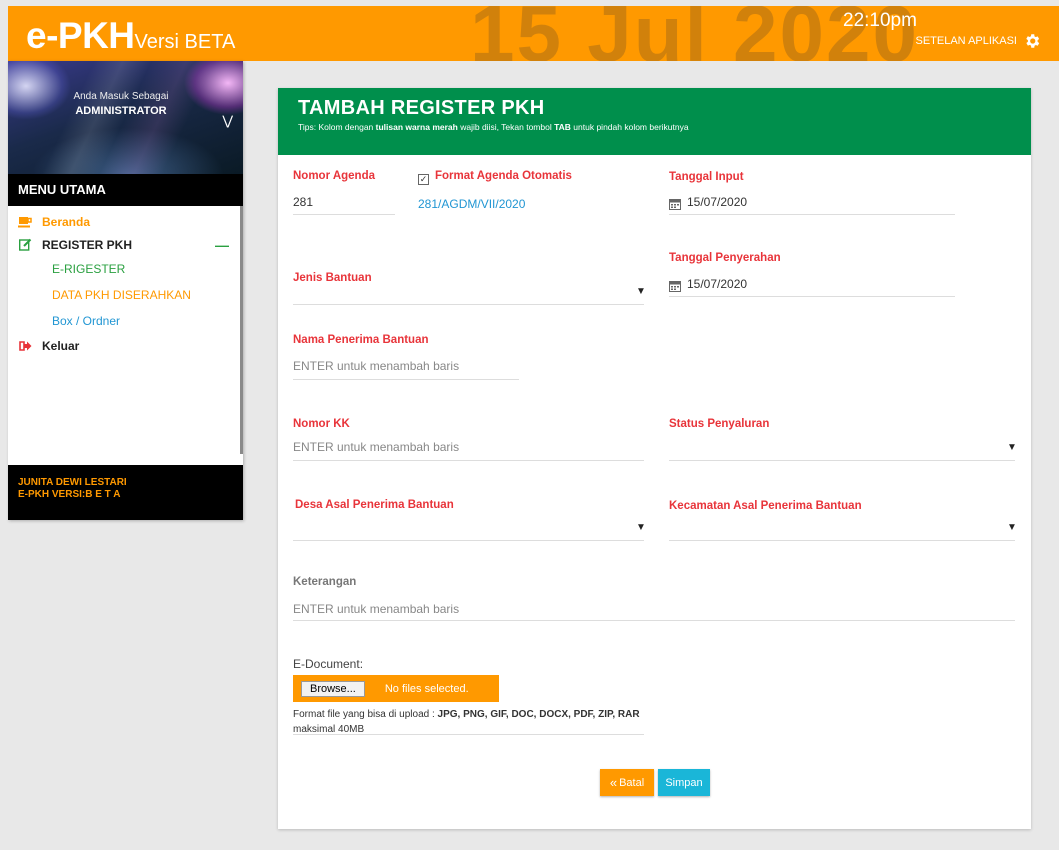 The height and width of the screenshot is (850, 1059). What do you see at coordinates (812, 214) in the screenshot?
I see `tanggal-input-underline` at bounding box center [812, 214].